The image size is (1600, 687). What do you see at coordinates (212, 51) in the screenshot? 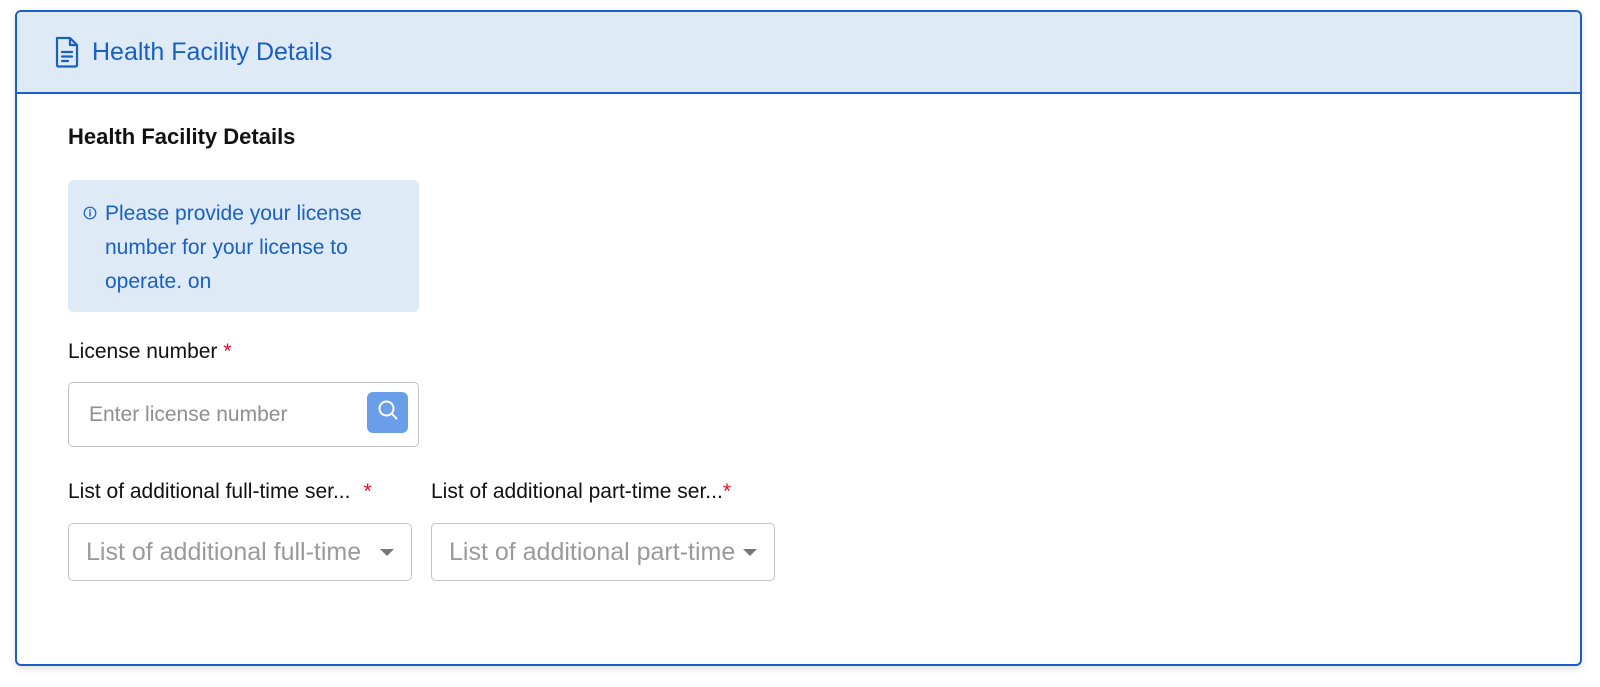
I see `card-title: Health Facility Details` at bounding box center [212, 51].